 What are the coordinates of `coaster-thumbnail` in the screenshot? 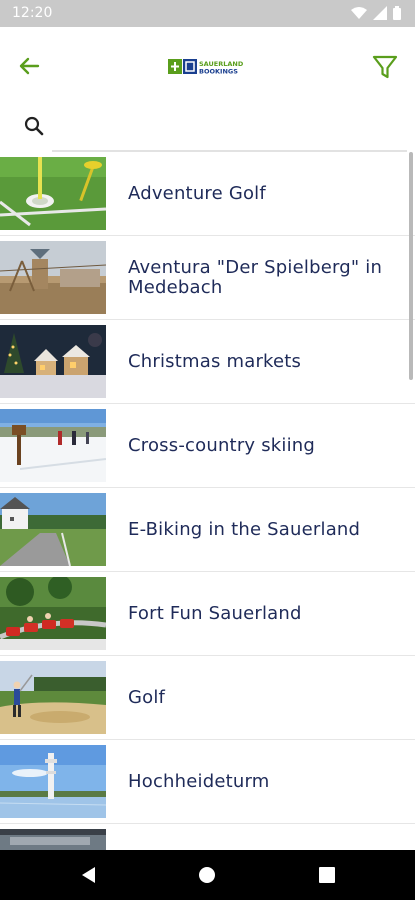 It's located at (53, 613).